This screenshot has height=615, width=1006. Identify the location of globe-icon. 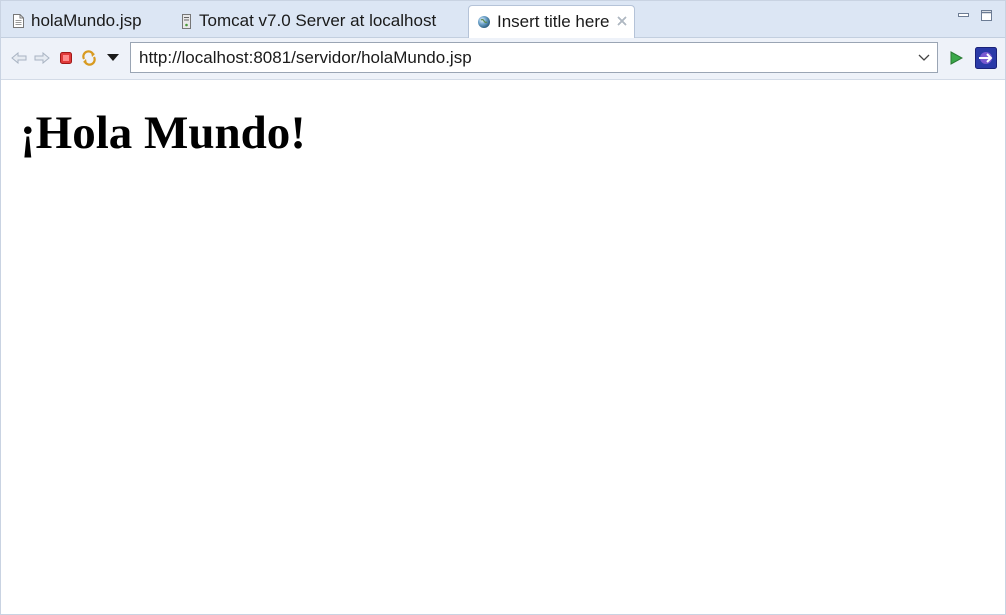
(484, 22).